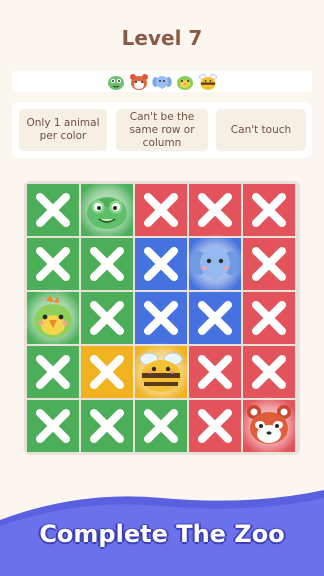 This screenshot has width=324, height=576. I want to click on level-title: Level 7, so click(162, 38).